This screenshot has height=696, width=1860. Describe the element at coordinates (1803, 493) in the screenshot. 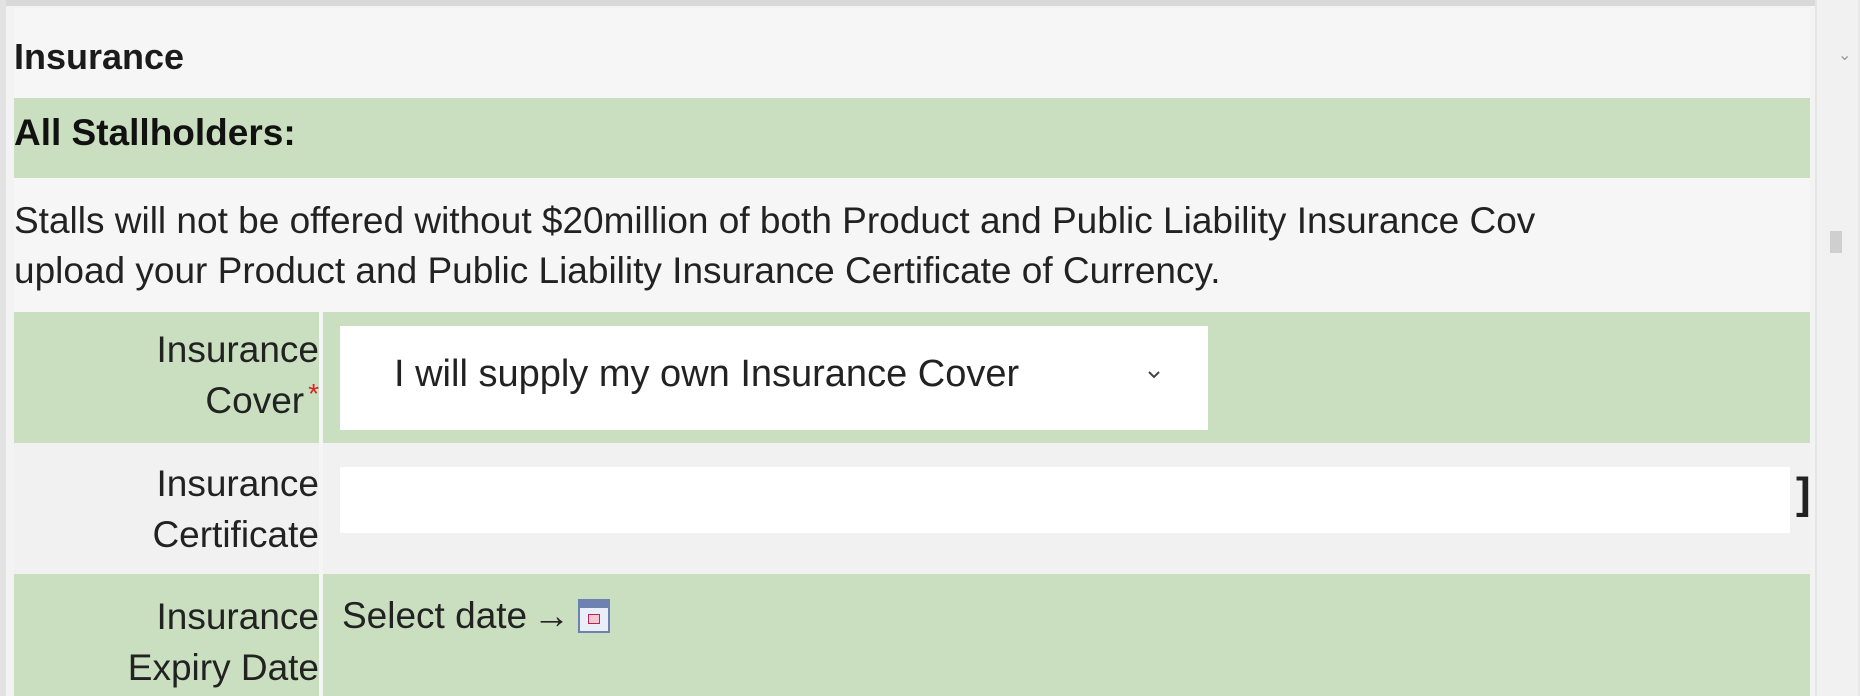

I see `certificate-trailing-mark: ]` at that location.